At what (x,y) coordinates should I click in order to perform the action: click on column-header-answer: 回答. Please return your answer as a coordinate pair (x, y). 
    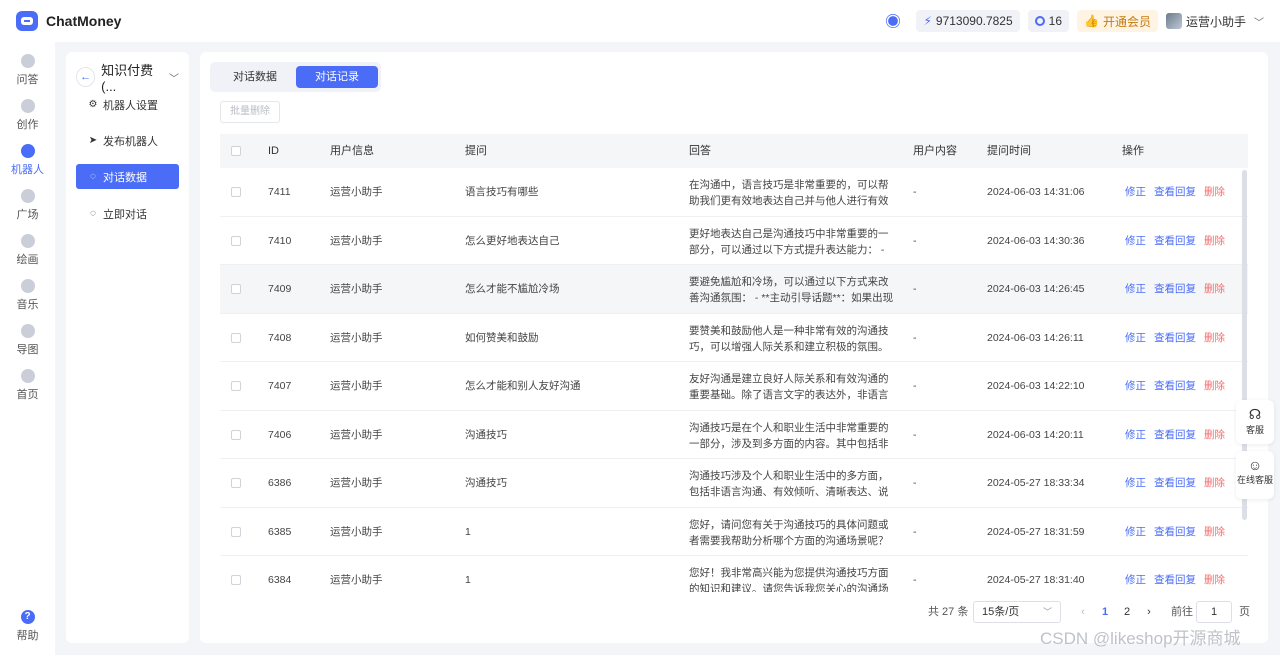
    Looking at the image, I should click on (700, 151).